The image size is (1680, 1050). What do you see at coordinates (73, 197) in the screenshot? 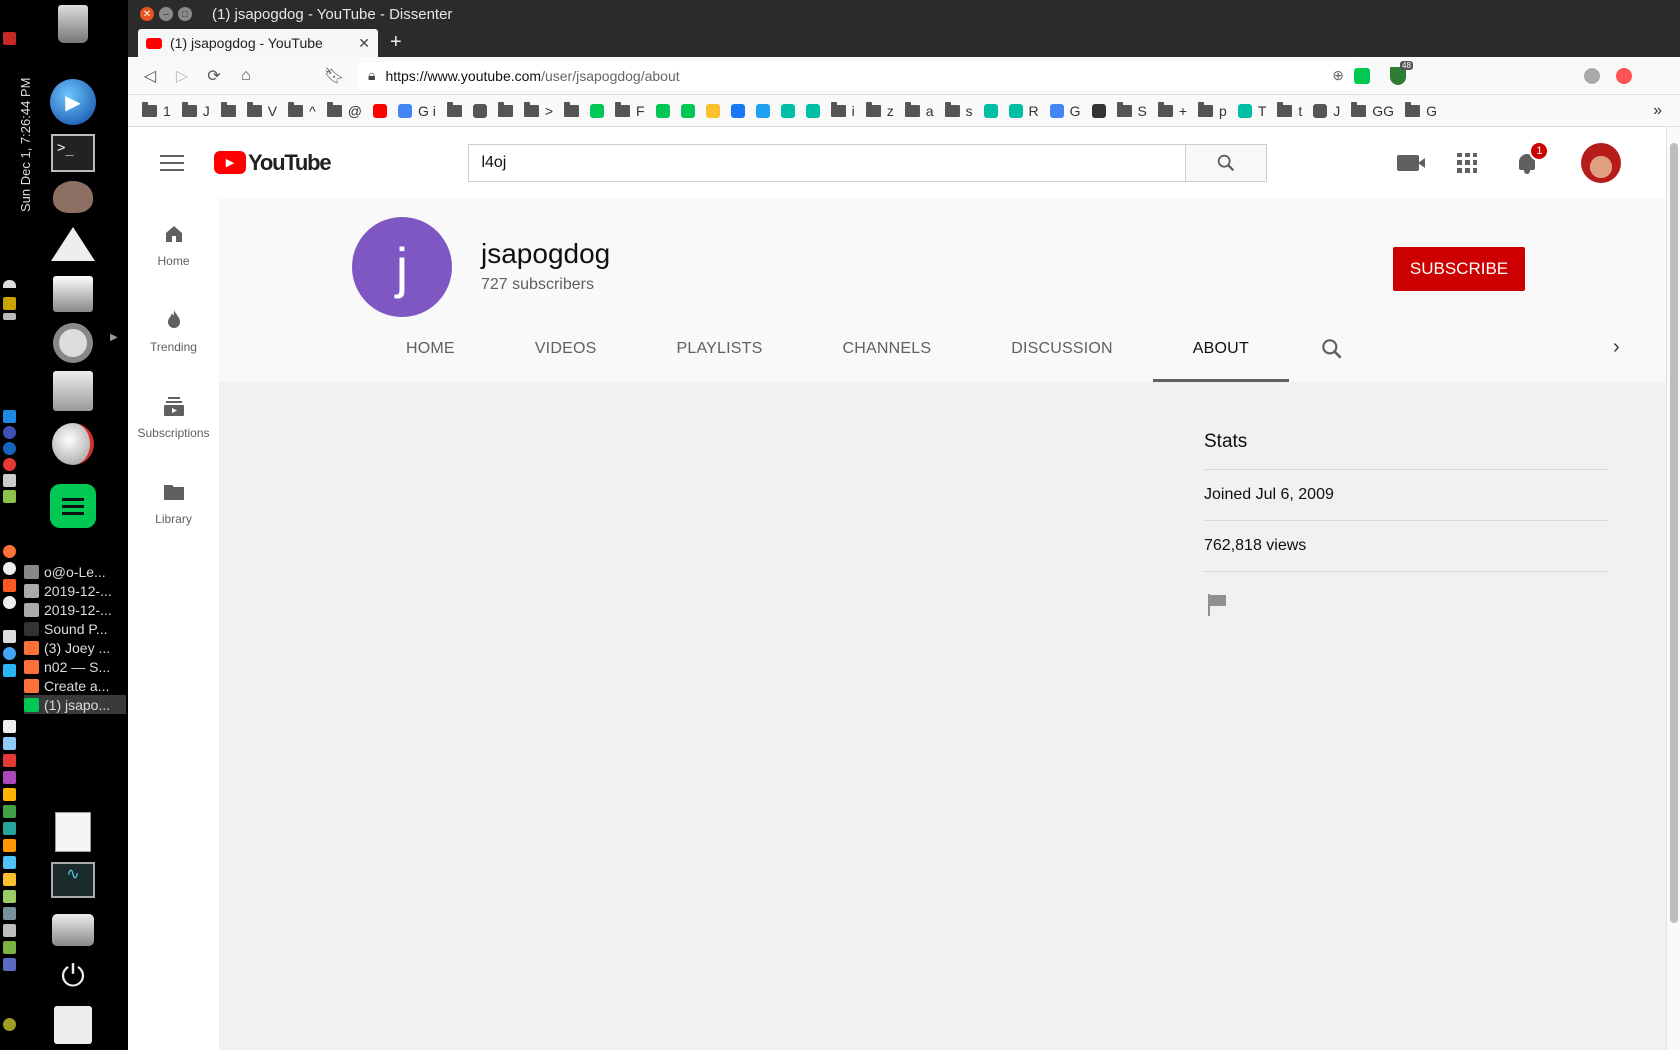
I see `gimp-icon` at bounding box center [73, 197].